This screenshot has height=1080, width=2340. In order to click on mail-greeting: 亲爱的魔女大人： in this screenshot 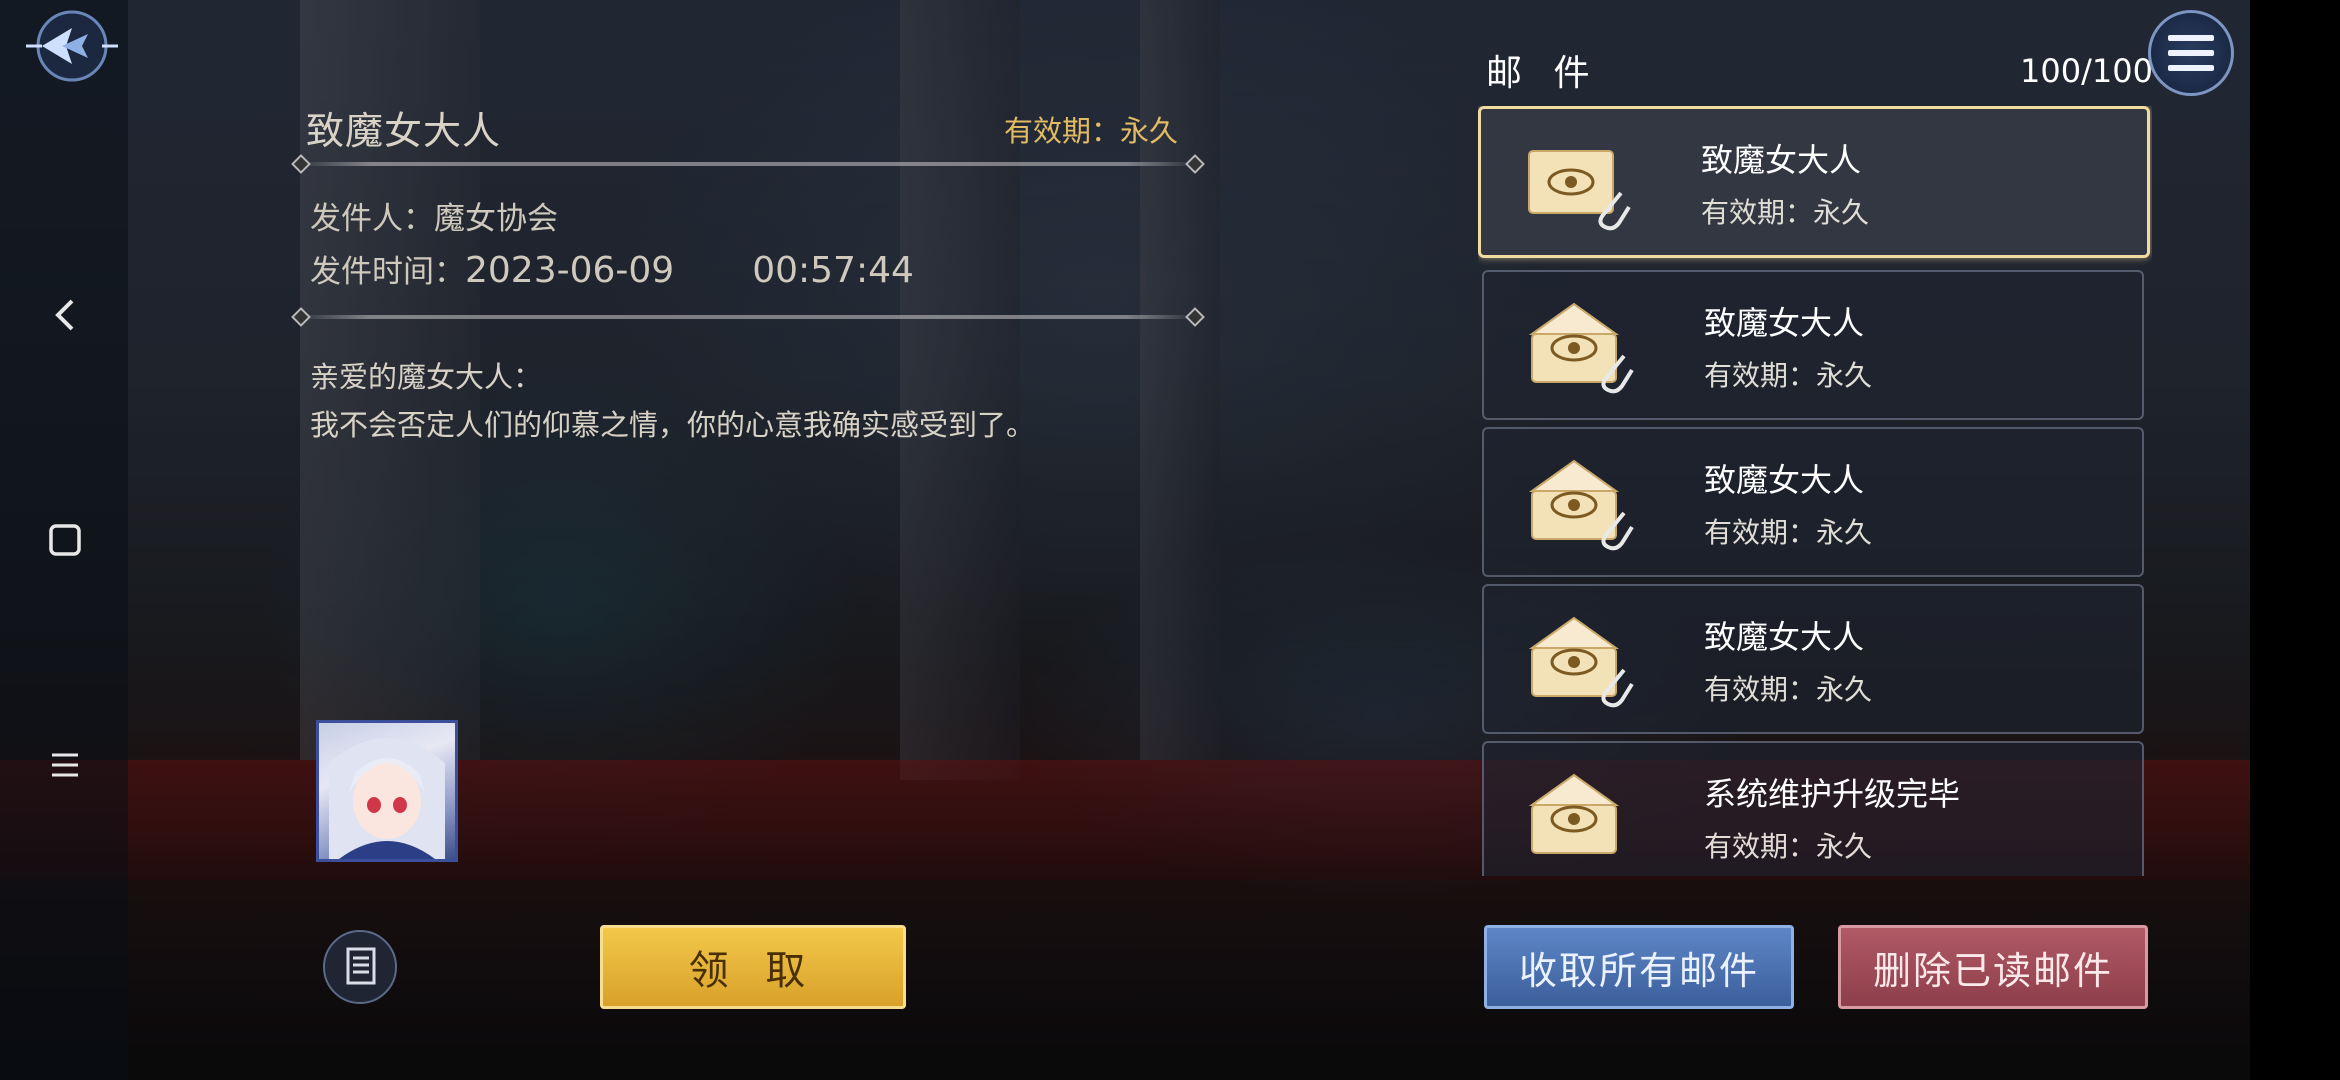, I will do `click(426, 377)`.